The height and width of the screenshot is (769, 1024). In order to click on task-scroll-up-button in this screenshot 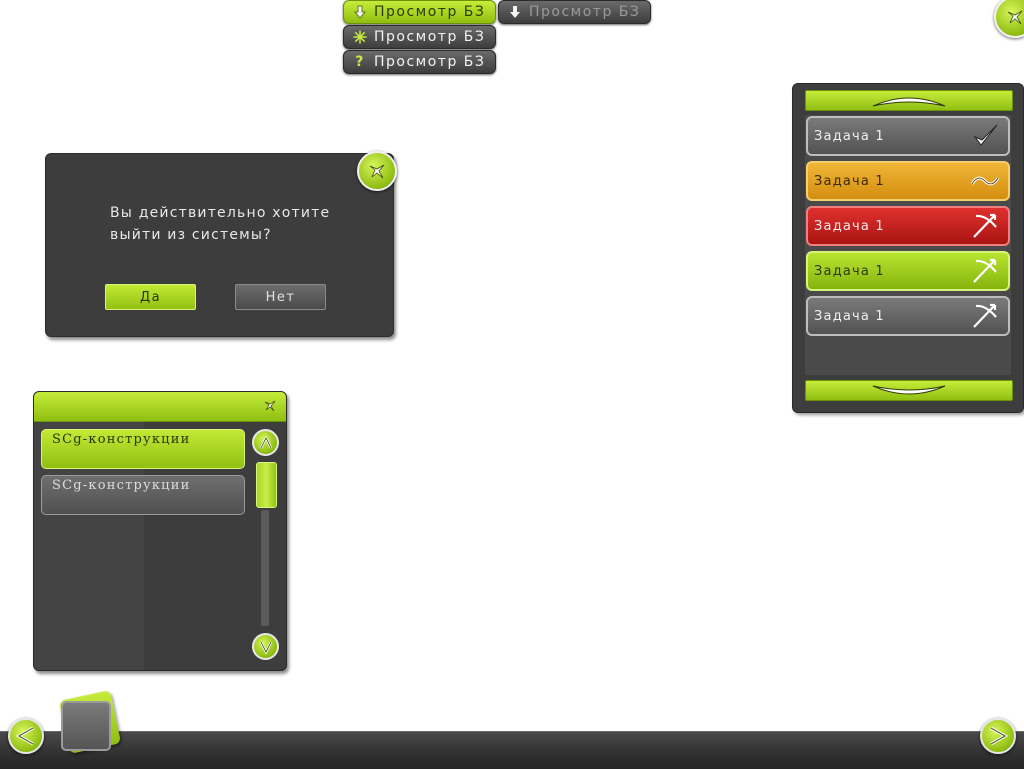, I will do `click(909, 100)`.